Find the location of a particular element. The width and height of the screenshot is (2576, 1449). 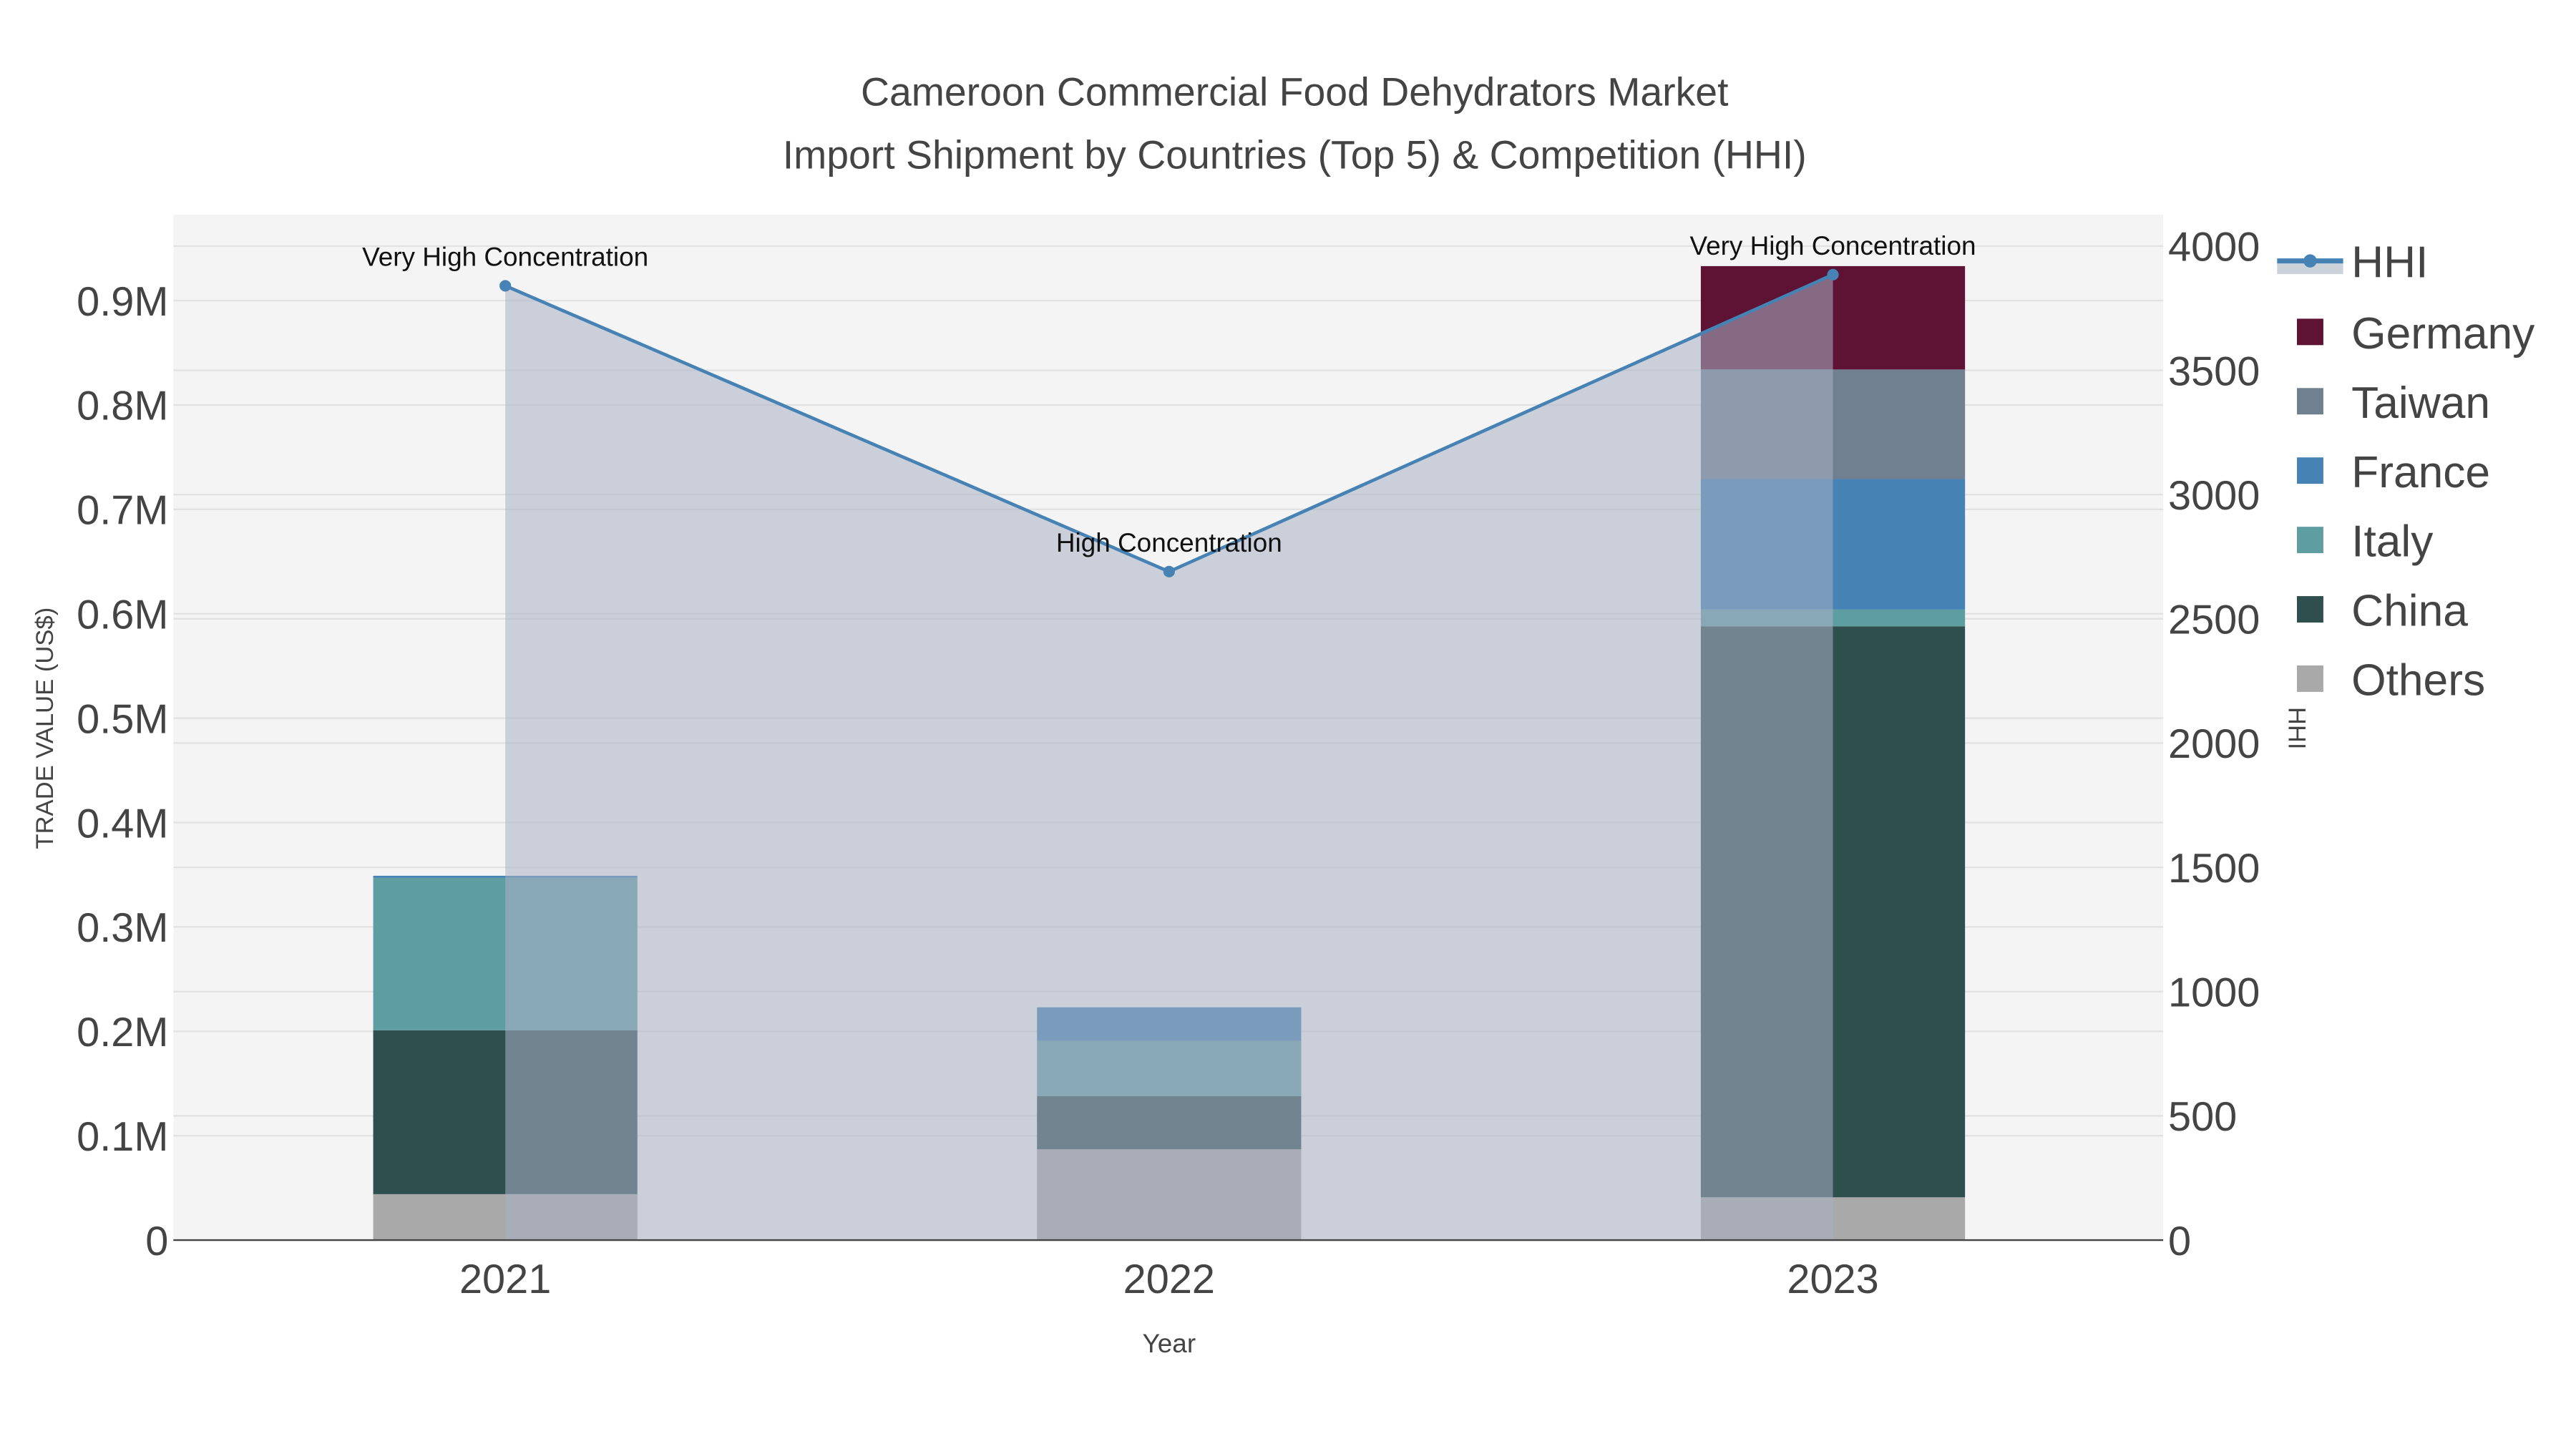

hhi-point-2023 is located at coordinates (1833, 274).